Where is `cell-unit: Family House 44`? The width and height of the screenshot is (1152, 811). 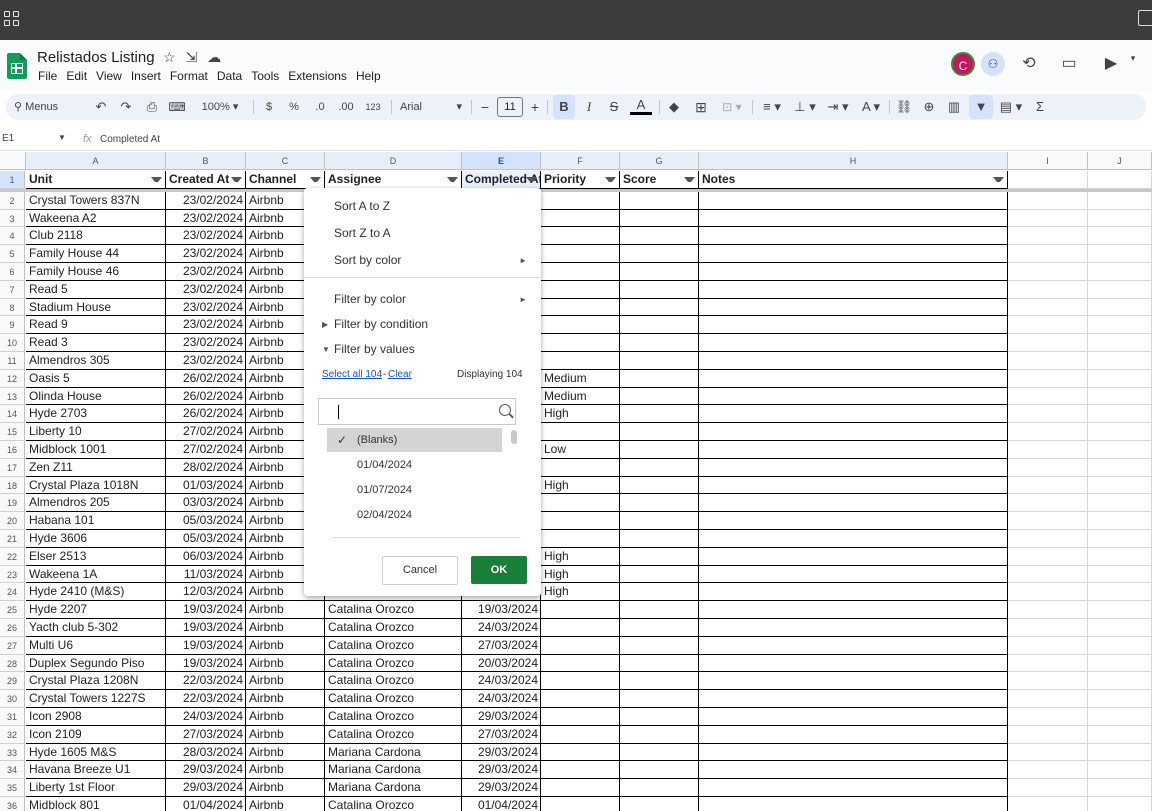
cell-unit: Family House 44 is located at coordinates (96, 254).